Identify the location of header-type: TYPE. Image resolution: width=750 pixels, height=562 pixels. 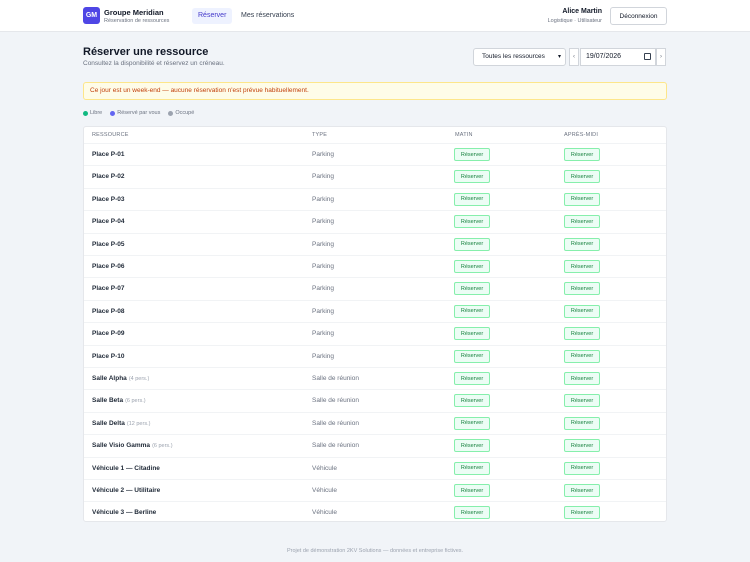
(320, 135).